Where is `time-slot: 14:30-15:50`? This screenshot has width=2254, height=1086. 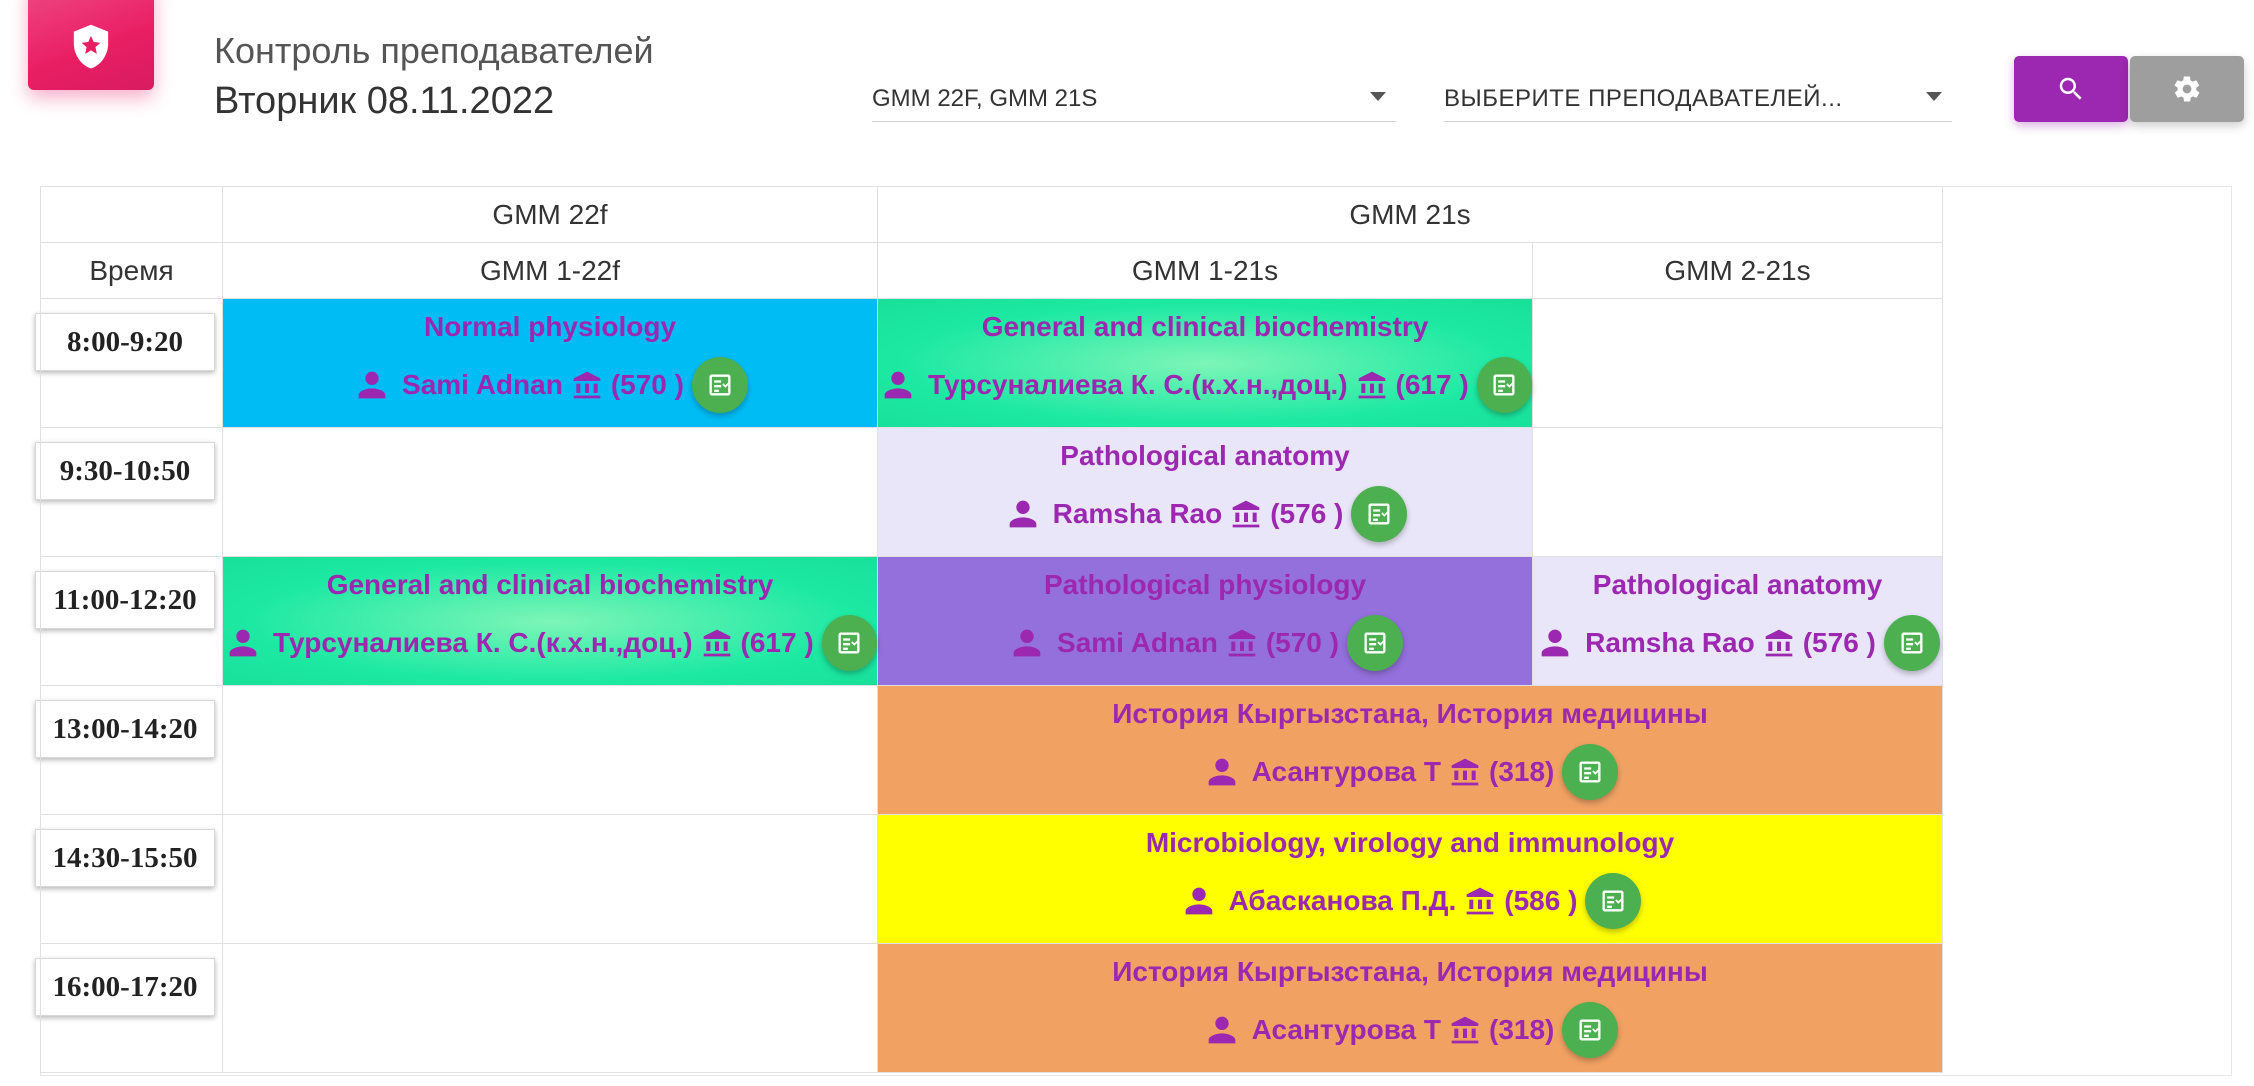
time-slot: 14:30-15:50 is located at coordinates (125, 858).